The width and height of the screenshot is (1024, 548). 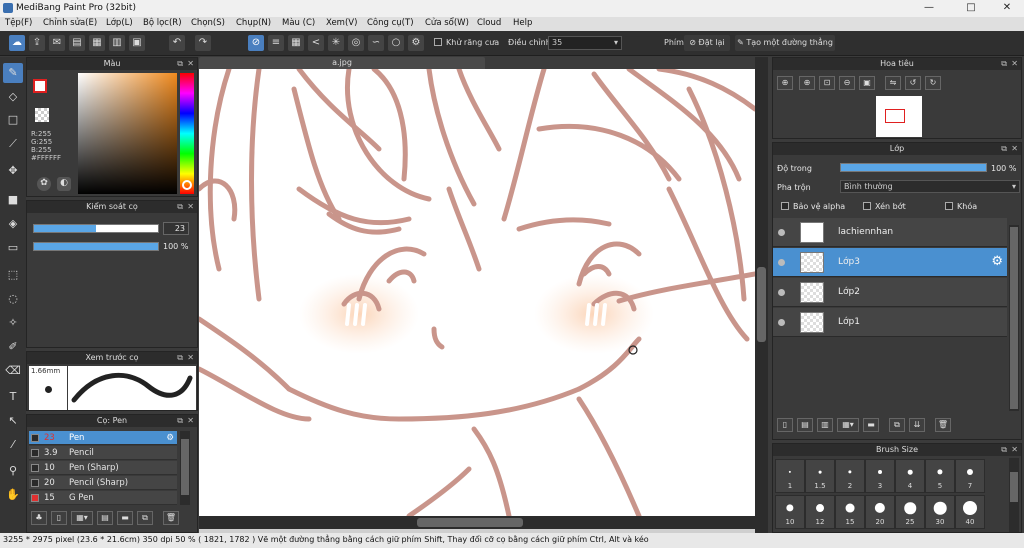 What do you see at coordinates (162, 23) in the screenshot?
I see `menu-filter: Bộ lọc(R)` at bounding box center [162, 23].